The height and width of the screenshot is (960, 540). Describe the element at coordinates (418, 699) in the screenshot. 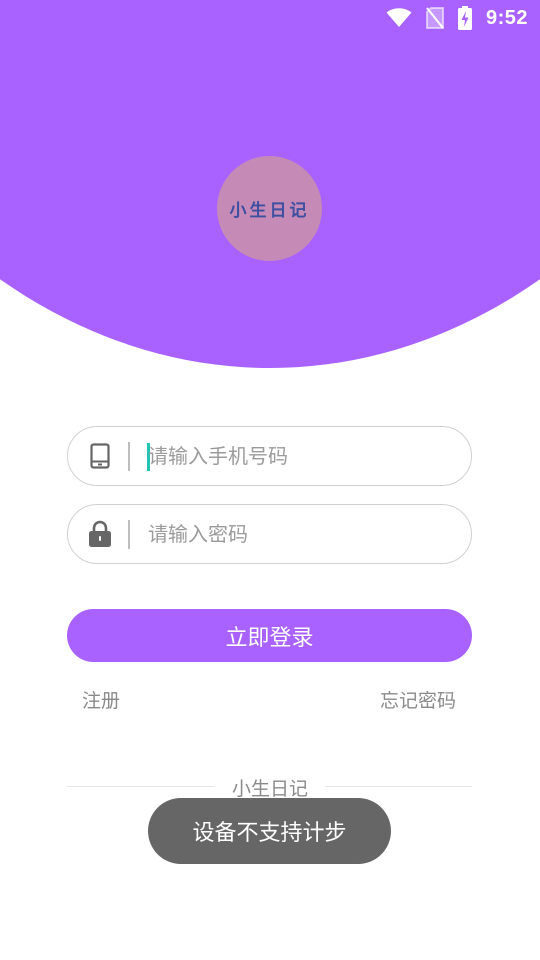

I see `forgot-password-link: 忘记密码` at that location.